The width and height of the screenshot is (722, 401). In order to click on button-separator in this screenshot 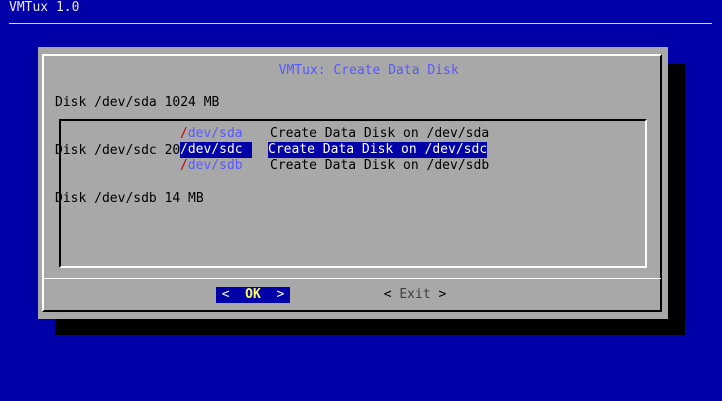, I will do `click(352, 278)`.